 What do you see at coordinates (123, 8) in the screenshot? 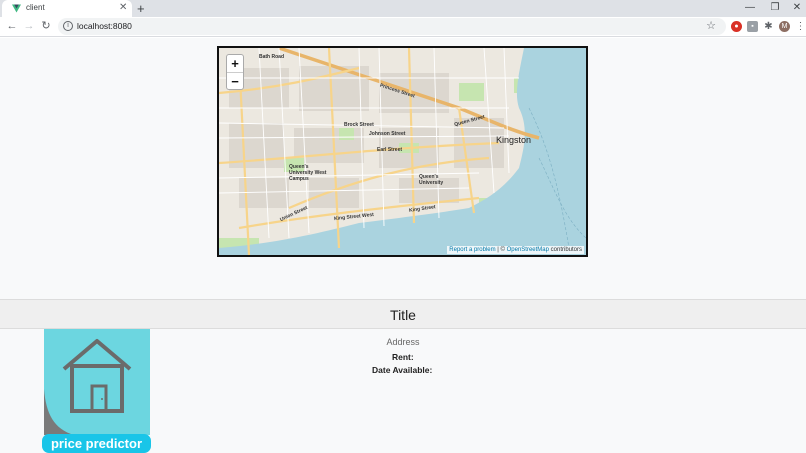
I see `tab-close-icon: ✕` at bounding box center [123, 8].